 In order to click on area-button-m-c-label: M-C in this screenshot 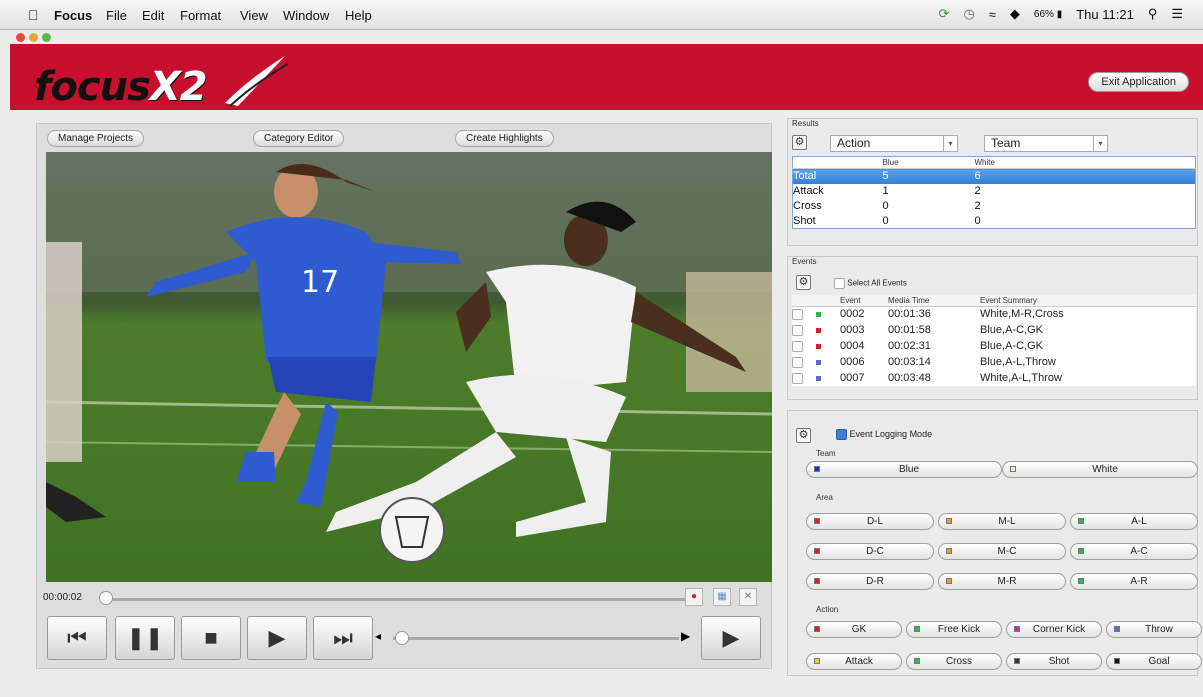, I will do `click(1007, 551)`.